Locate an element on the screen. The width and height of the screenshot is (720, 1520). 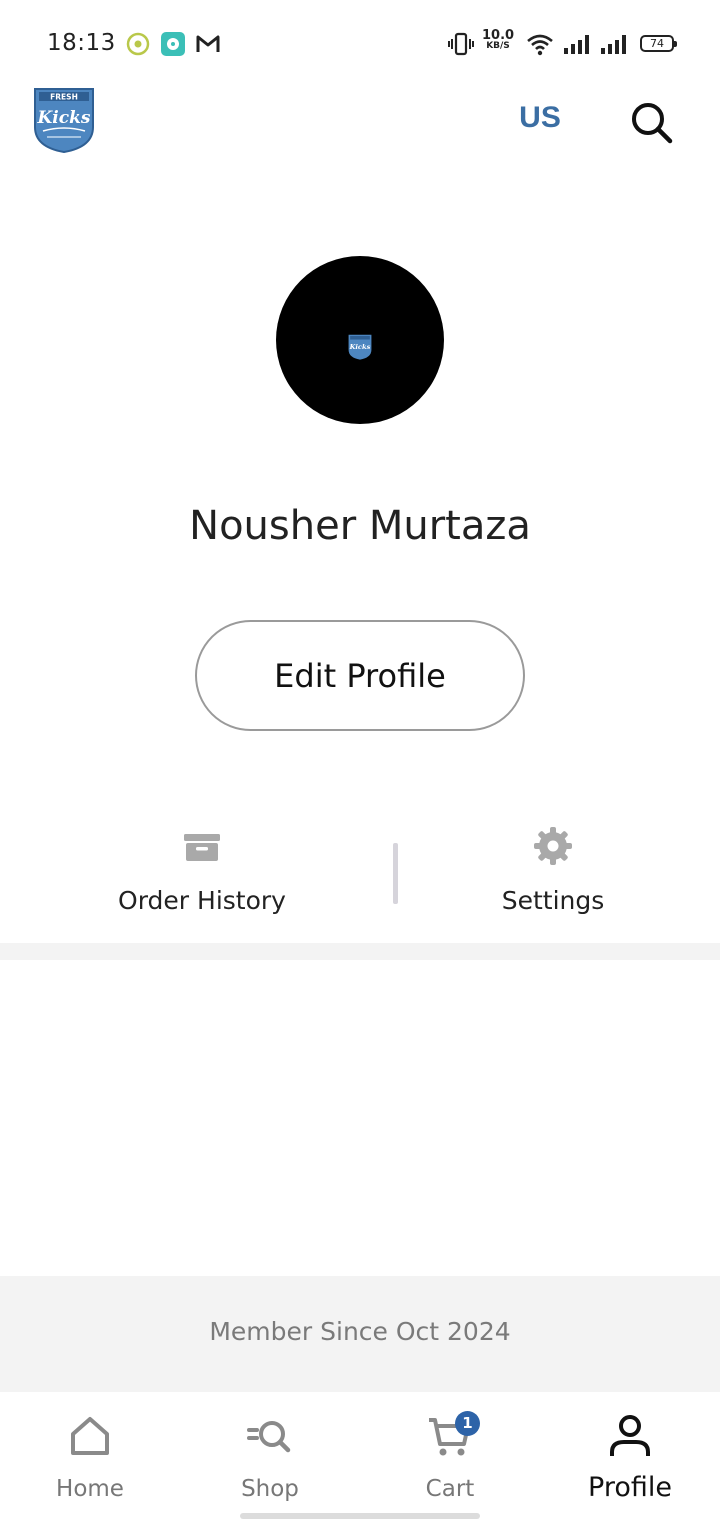
member-since-text: Member Since Oct 2024 is located at coordinates (360, 1331).